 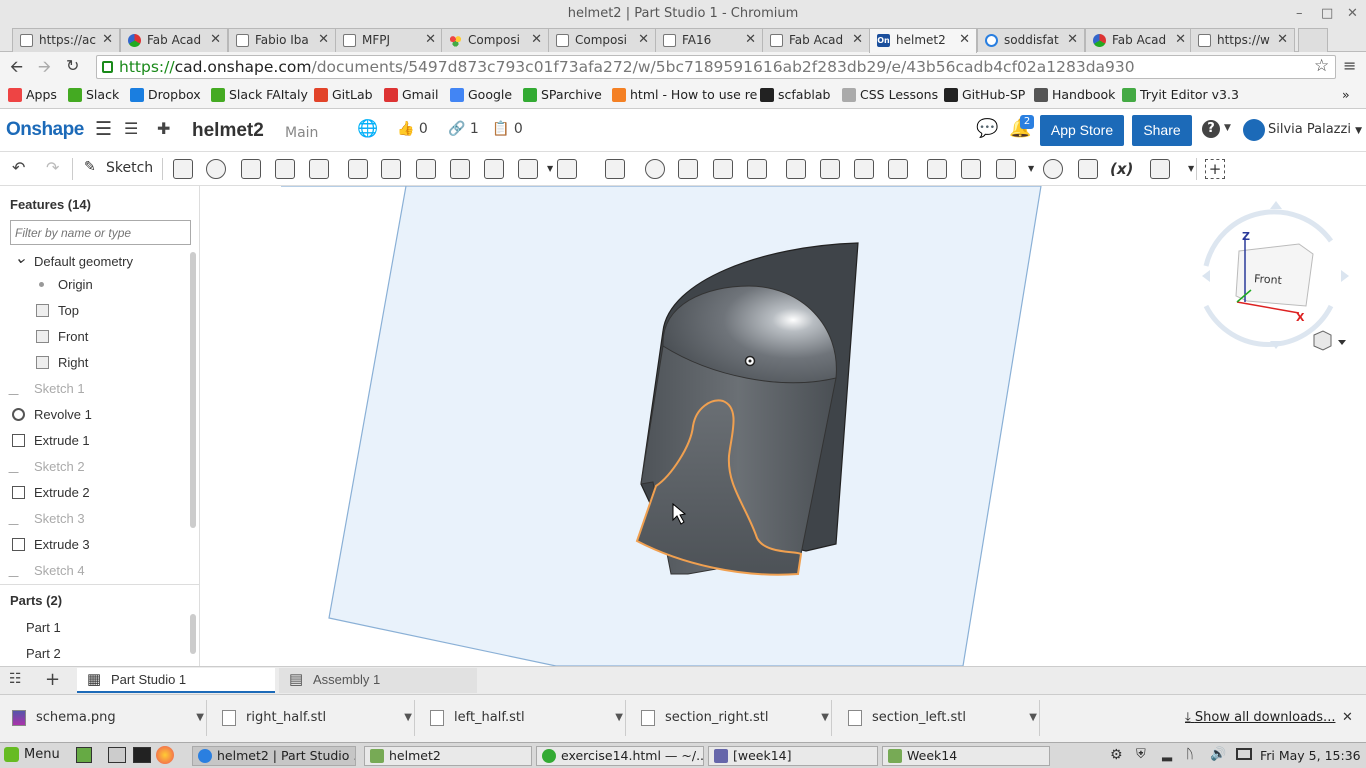 What do you see at coordinates (343, 94) in the screenshot?
I see `bookmark-item: GitLab` at bounding box center [343, 94].